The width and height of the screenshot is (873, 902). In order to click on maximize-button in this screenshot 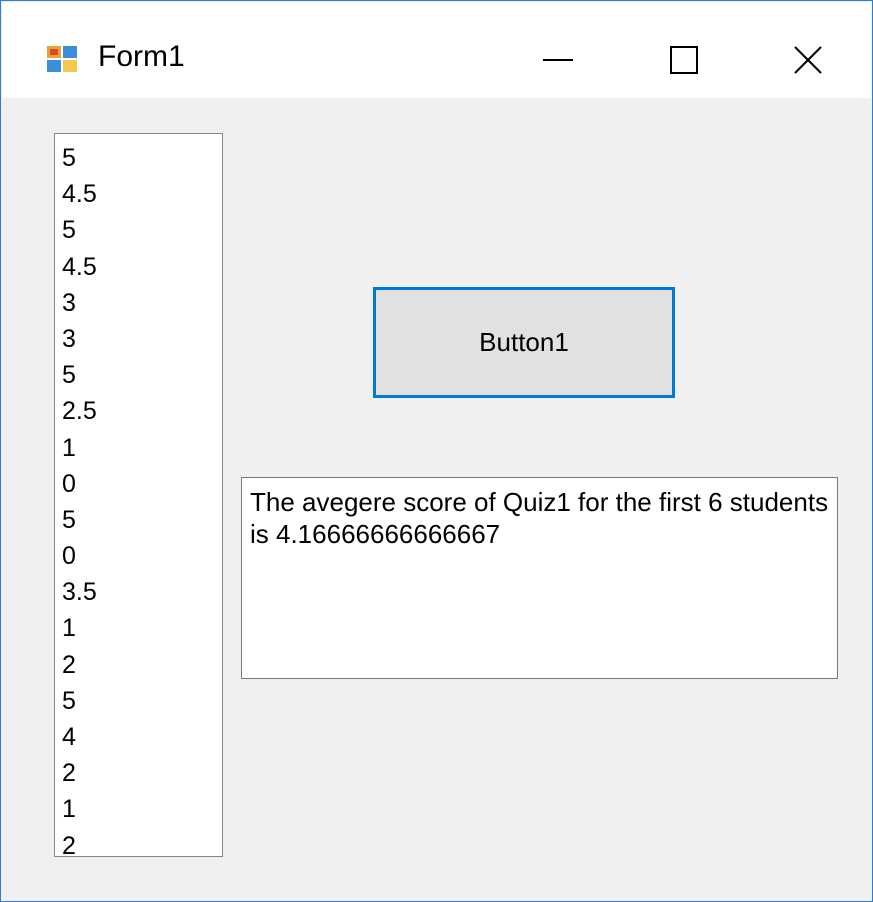, I will do `click(684, 60)`.